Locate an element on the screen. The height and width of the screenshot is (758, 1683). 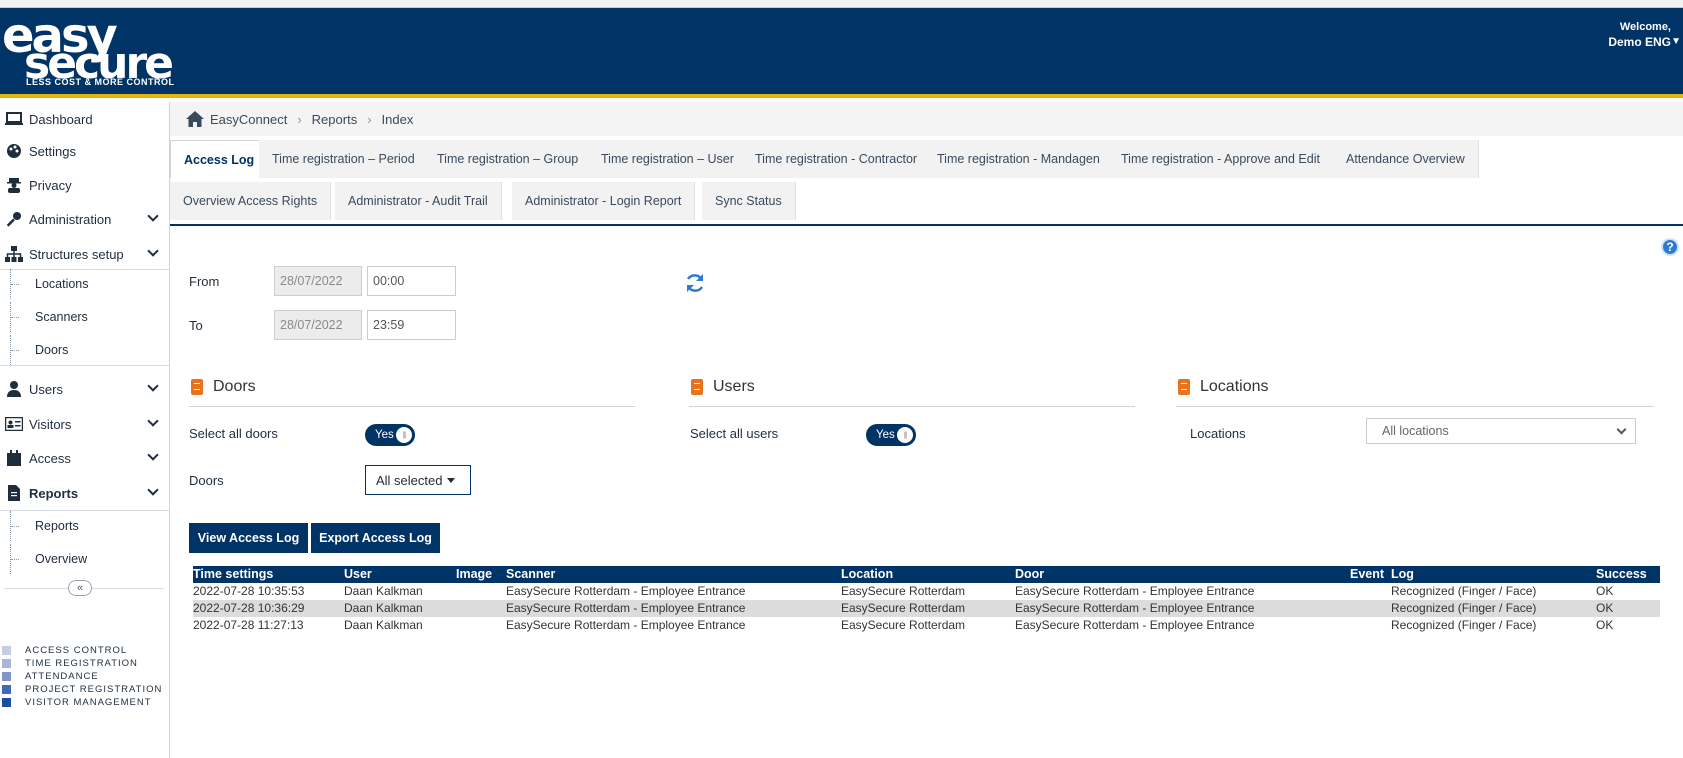
locations-title-text: Locations is located at coordinates (1234, 386).